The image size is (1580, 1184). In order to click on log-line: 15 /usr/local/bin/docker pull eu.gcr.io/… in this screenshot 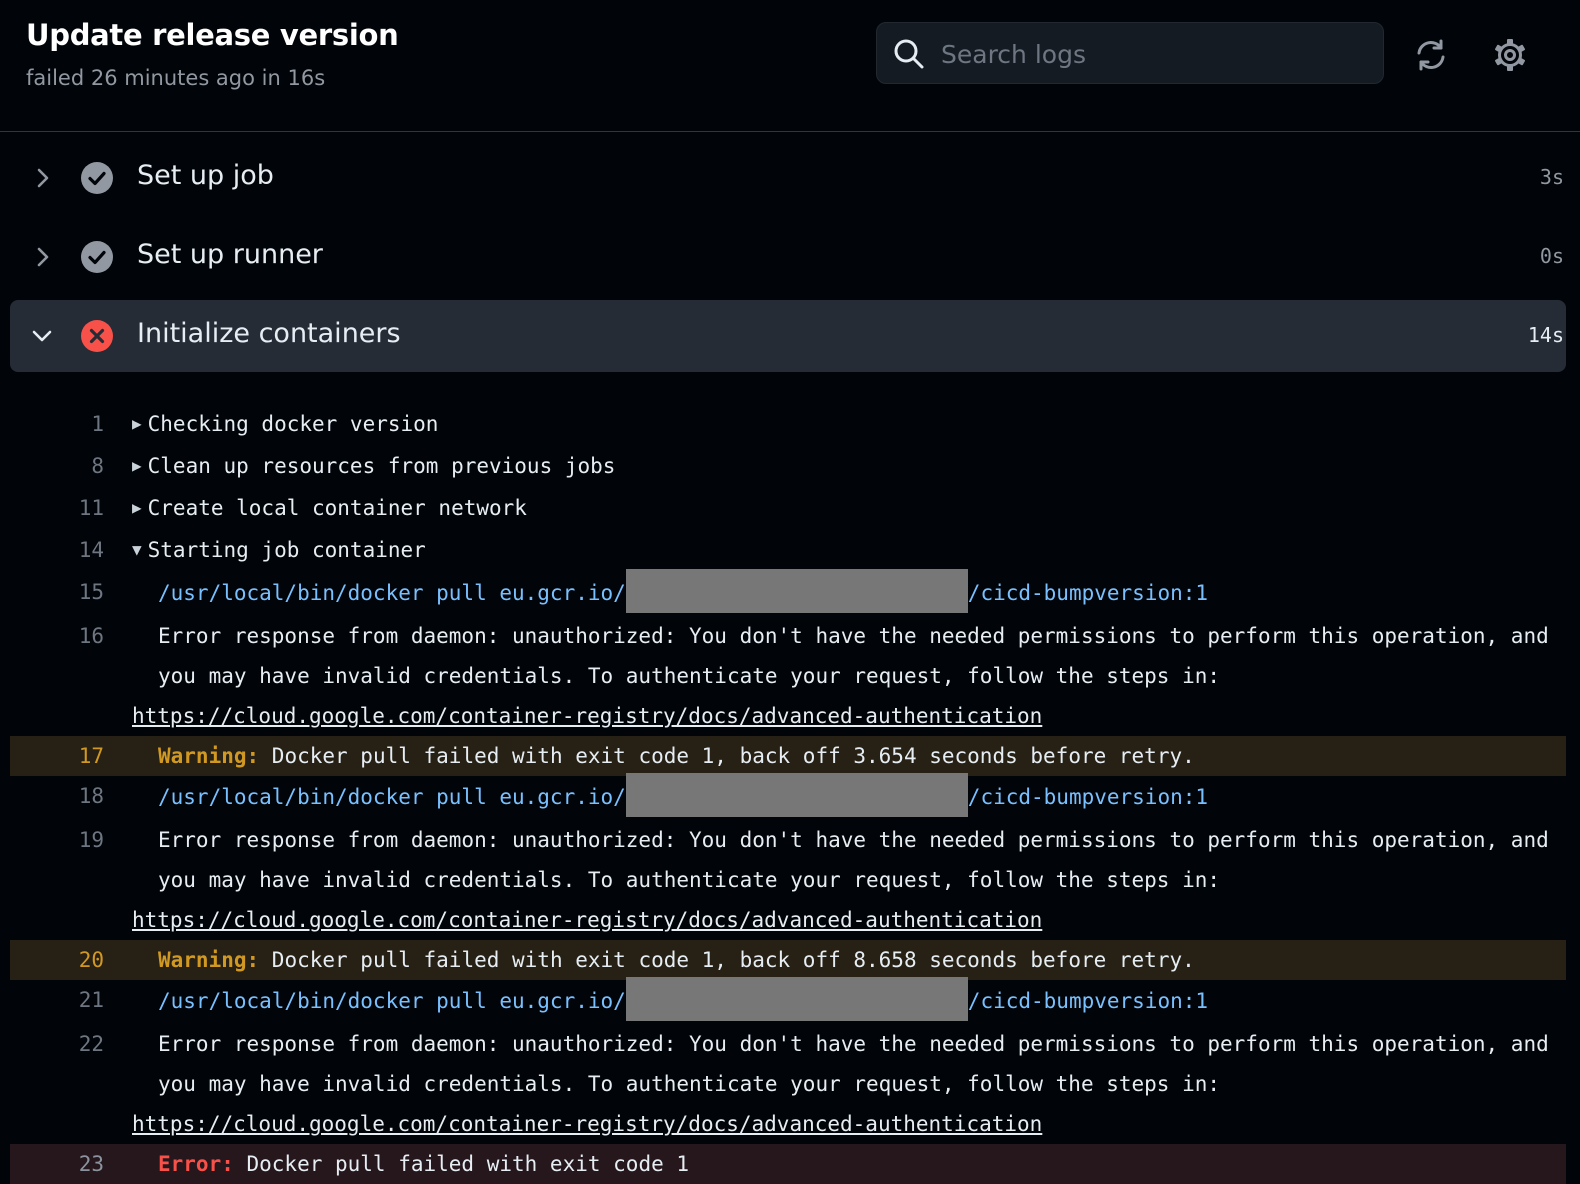, I will do `click(788, 592)`.